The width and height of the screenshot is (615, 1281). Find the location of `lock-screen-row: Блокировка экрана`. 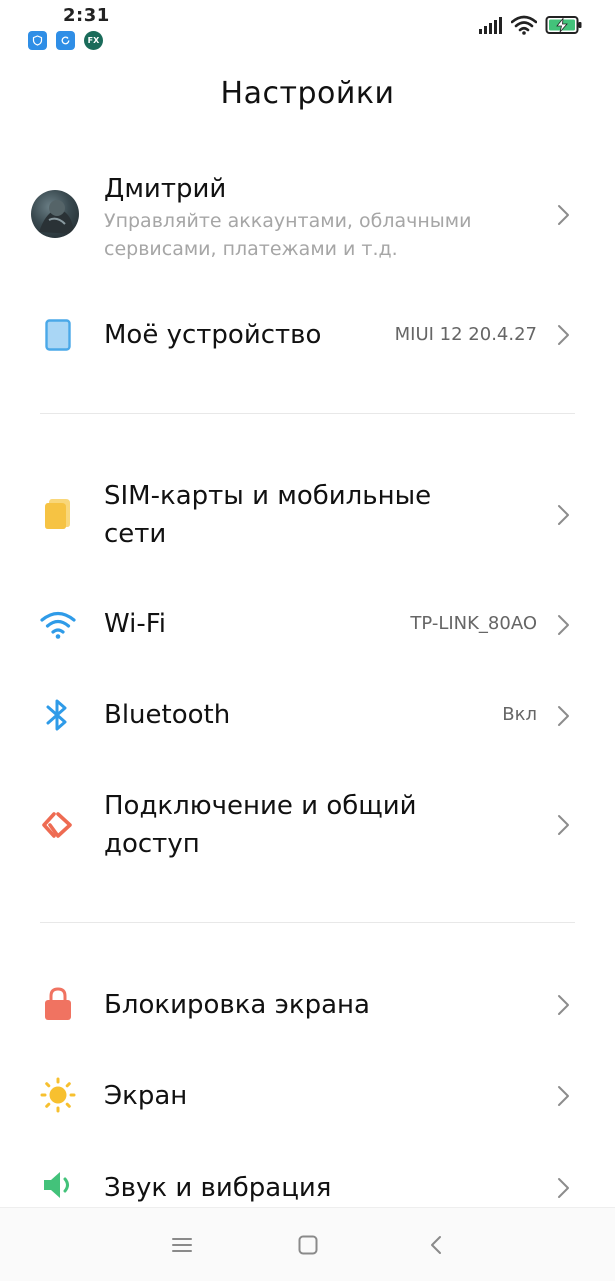

lock-screen-row: Блокировка экрана is located at coordinates (307, 1005).